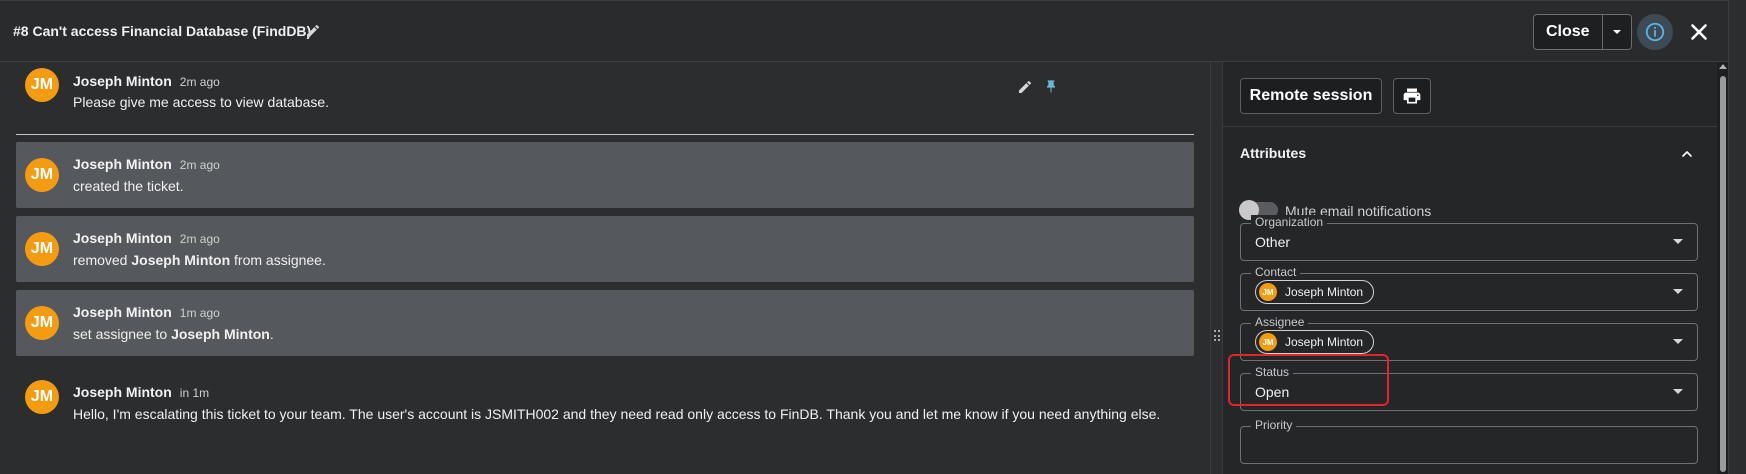 The image size is (1746, 474). I want to click on status-select: Status Open, so click(1469, 388).